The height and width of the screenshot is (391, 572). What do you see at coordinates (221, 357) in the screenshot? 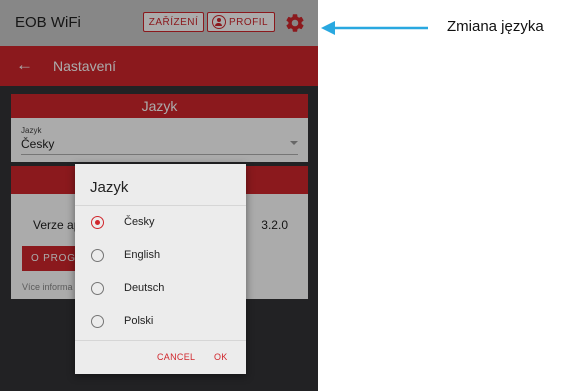
I see `ok-button: OK` at bounding box center [221, 357].